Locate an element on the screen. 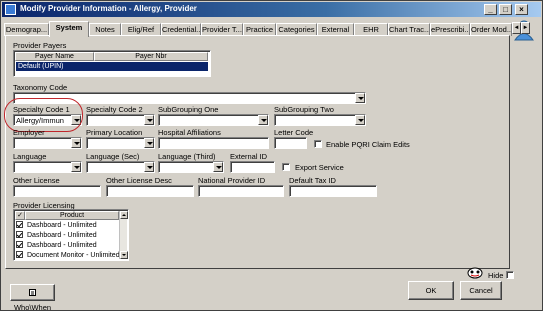  pqri-claim-edits-checkbox is located at coordinates (318, 144).